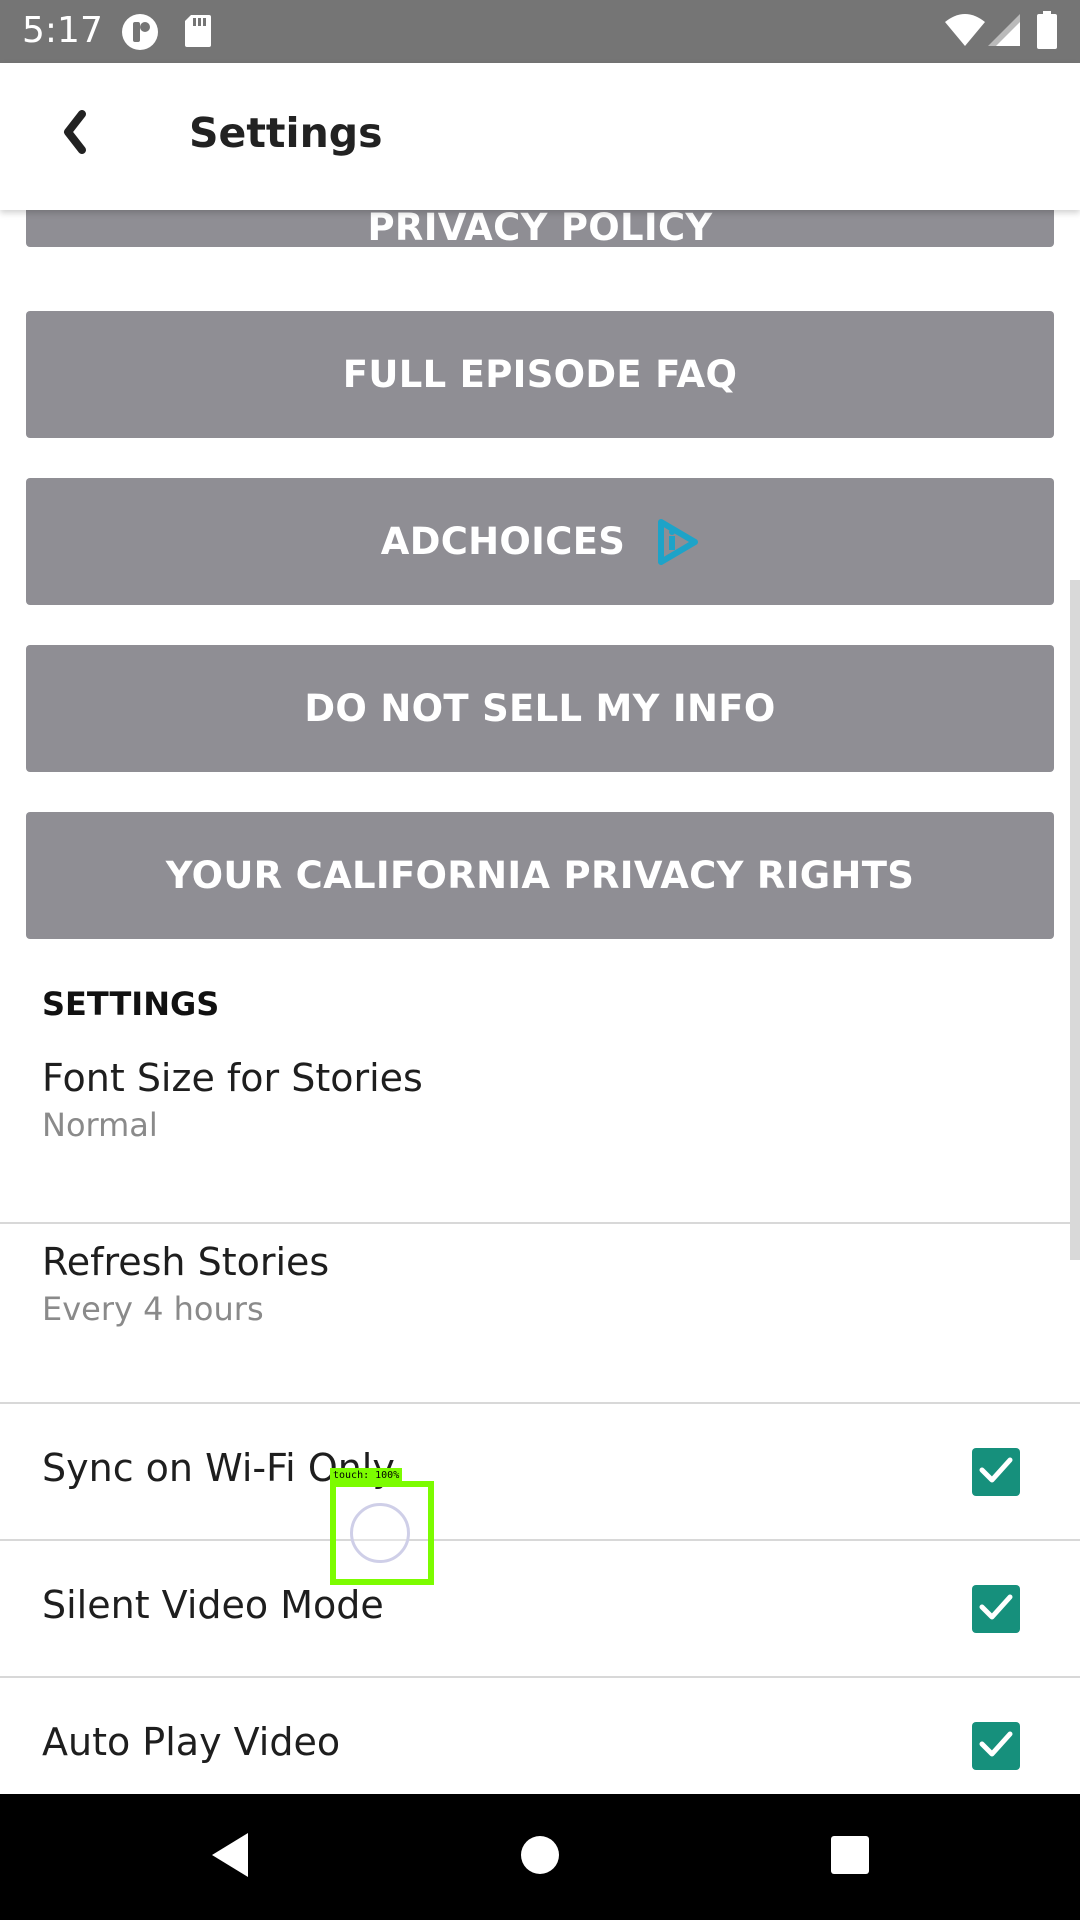  I want to click on navigation-bar, so click(540, 1857).